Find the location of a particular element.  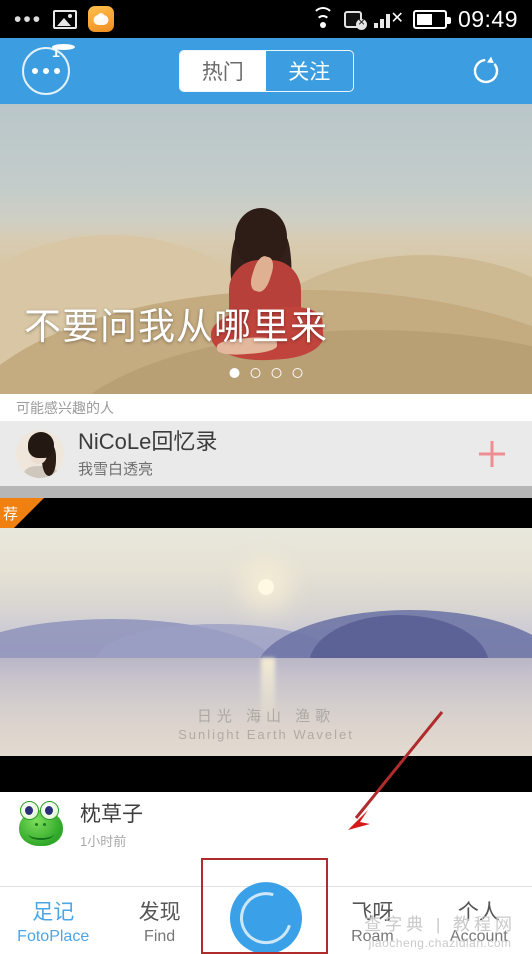

tab-fotoplace-en: FotoPlace is located at coordinates (53, 936).